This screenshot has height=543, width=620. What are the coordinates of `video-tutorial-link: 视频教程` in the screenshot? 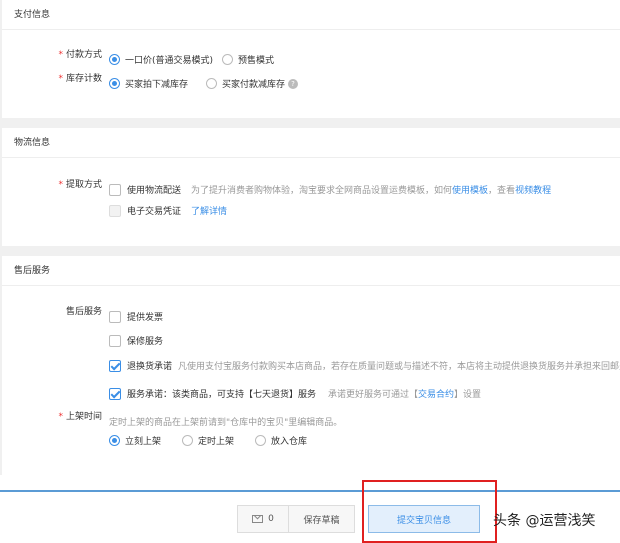 It's located at (533, 191).